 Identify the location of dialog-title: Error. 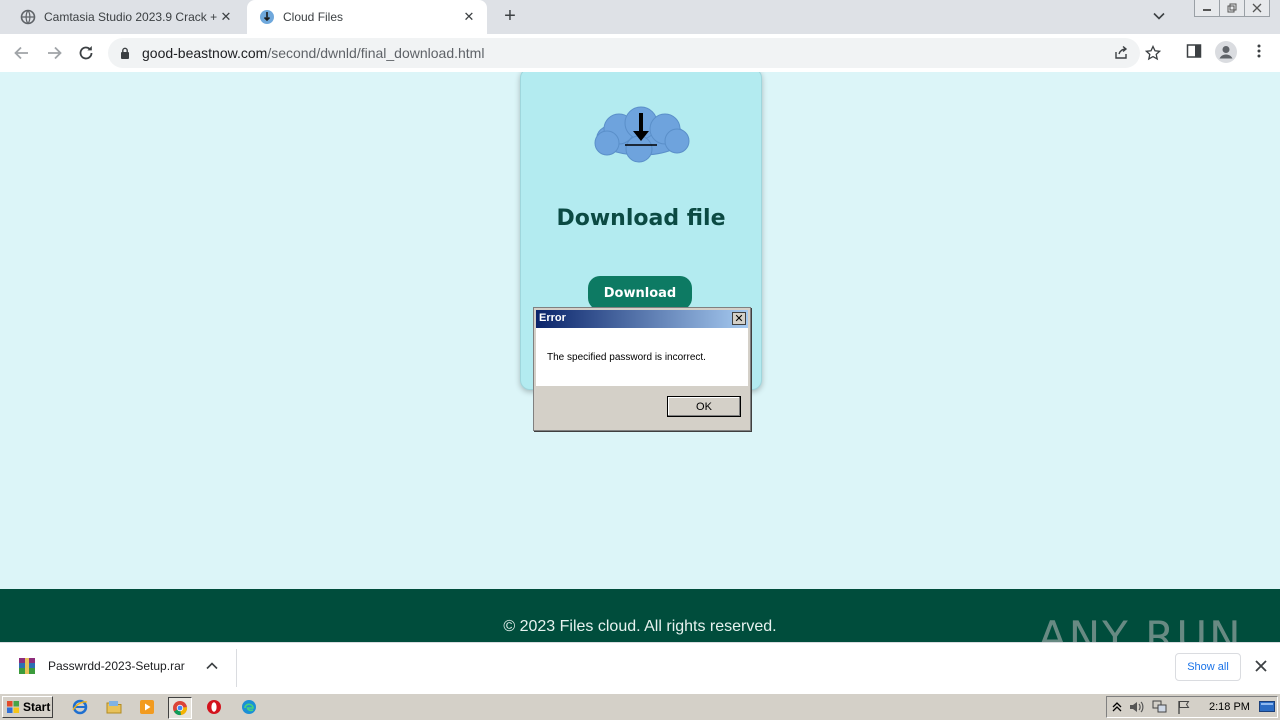
(552, 318).